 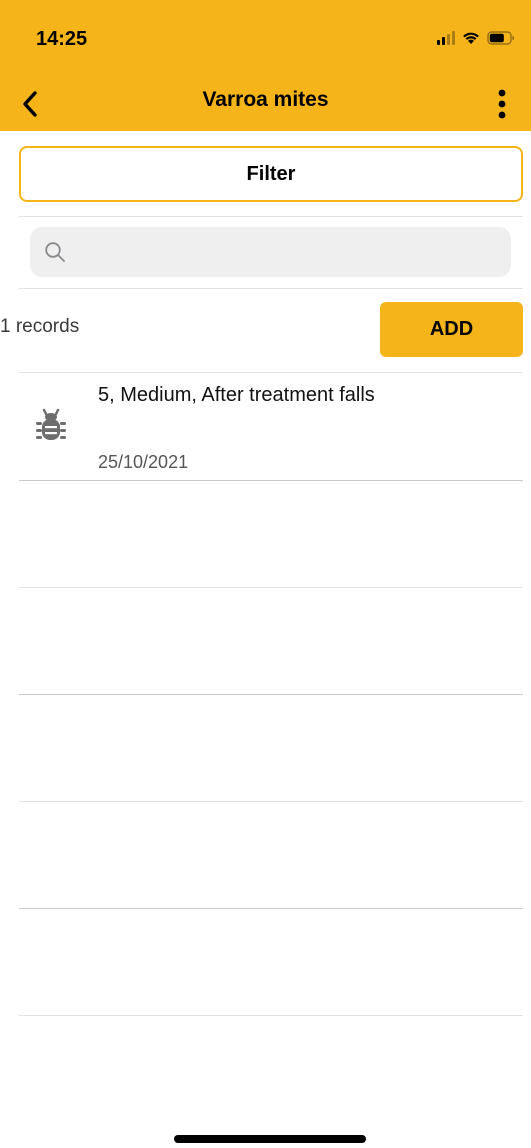 I want to click on page-title: Varroa mites, so click(x=265, y=99).